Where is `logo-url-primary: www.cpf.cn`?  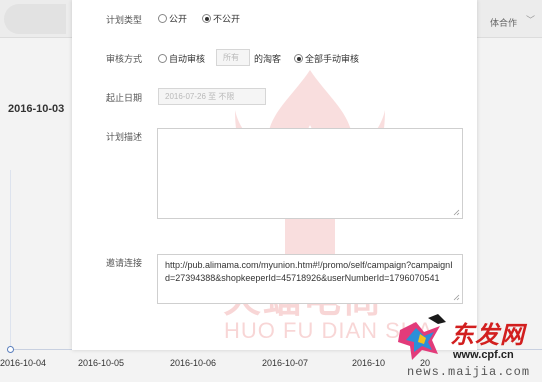
logo-url-primary: www.cpf.cn is located at coordinates (483, 355).